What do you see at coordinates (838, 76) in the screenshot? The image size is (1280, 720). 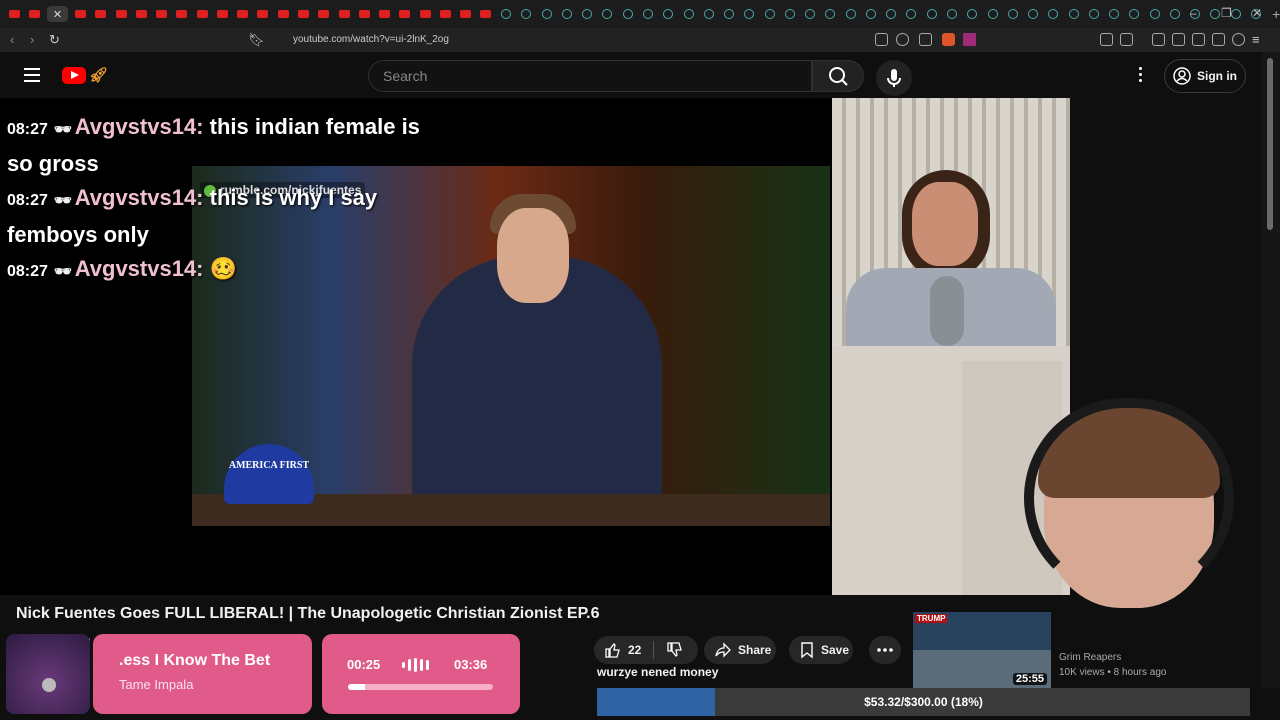 I see `search-button` at bounding box center [838, 76].